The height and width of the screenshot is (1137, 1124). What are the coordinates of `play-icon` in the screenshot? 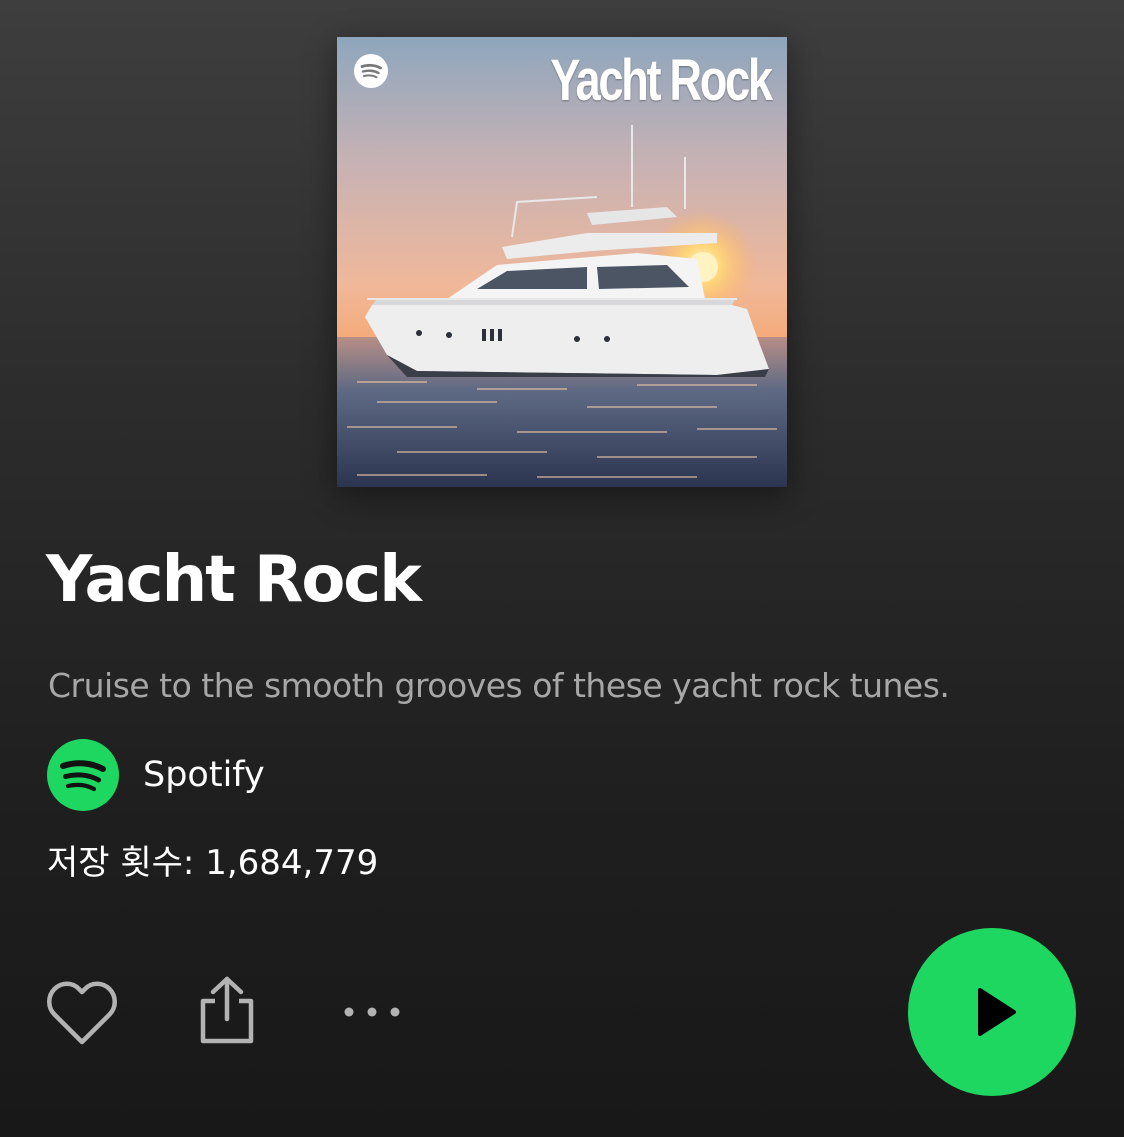 It's located at (997, 1012).